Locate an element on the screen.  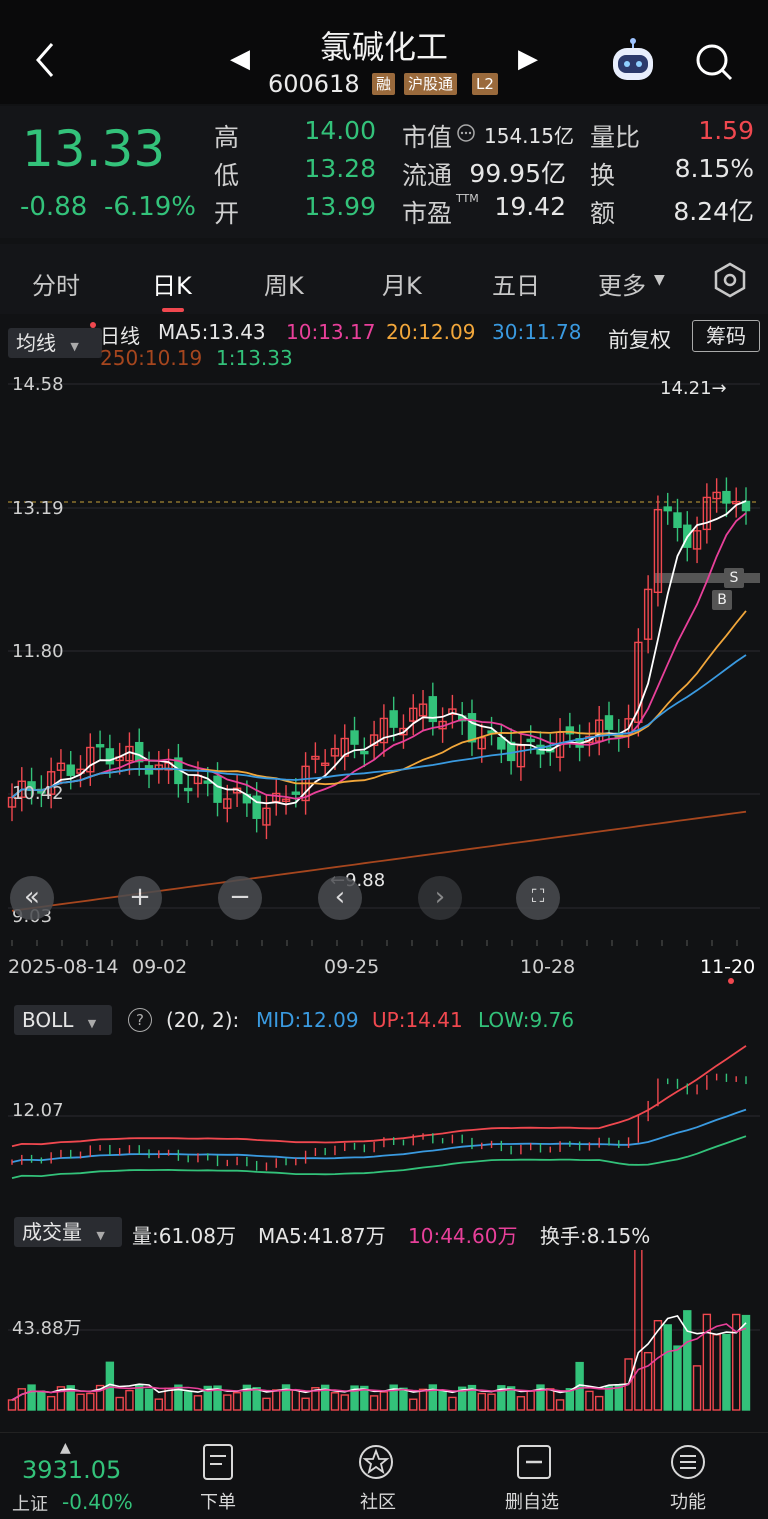
buy-marker: B is located at coordinates (722, 600).